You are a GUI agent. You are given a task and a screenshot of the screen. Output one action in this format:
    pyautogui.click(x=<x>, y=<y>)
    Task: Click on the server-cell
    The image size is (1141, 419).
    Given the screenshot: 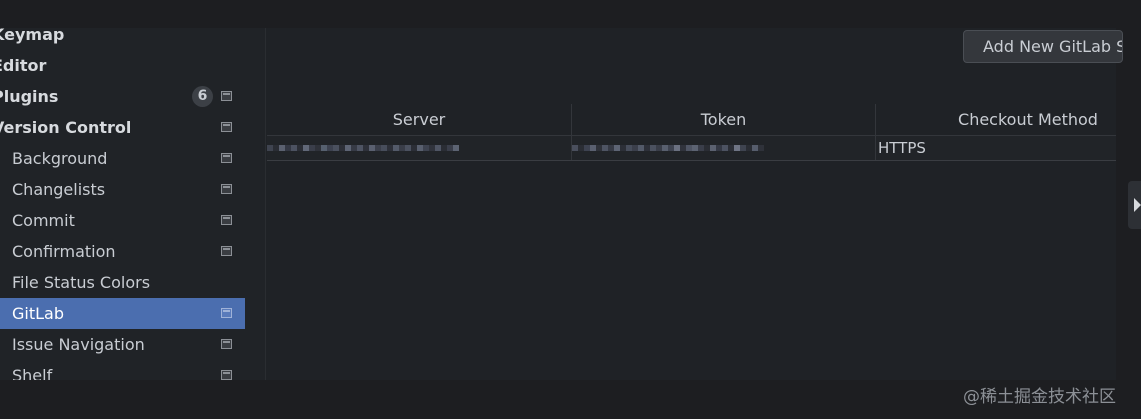 What is the action you would take?
    pyautogui.click(x=419, y=148)
    